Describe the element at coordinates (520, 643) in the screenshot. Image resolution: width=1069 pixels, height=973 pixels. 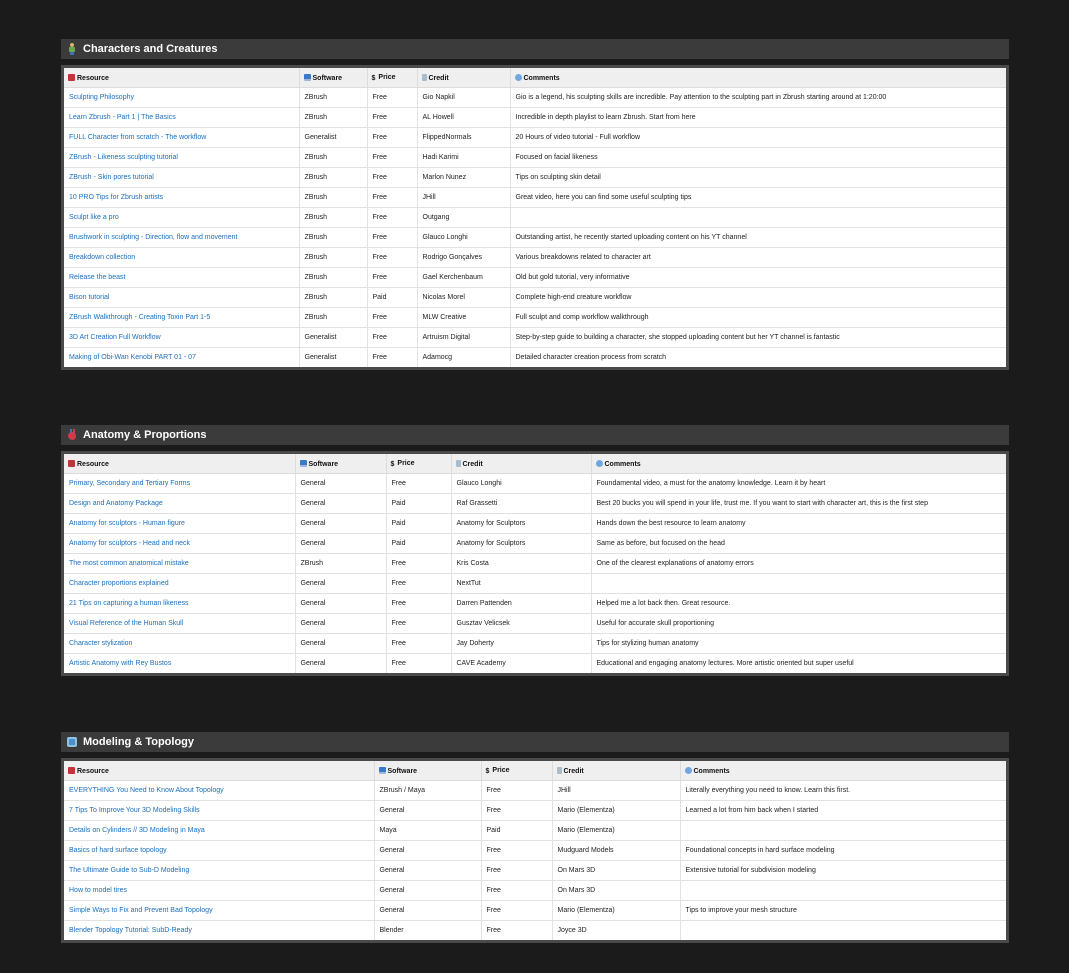
I see `credit-cell: Jay Doherty` at that location.